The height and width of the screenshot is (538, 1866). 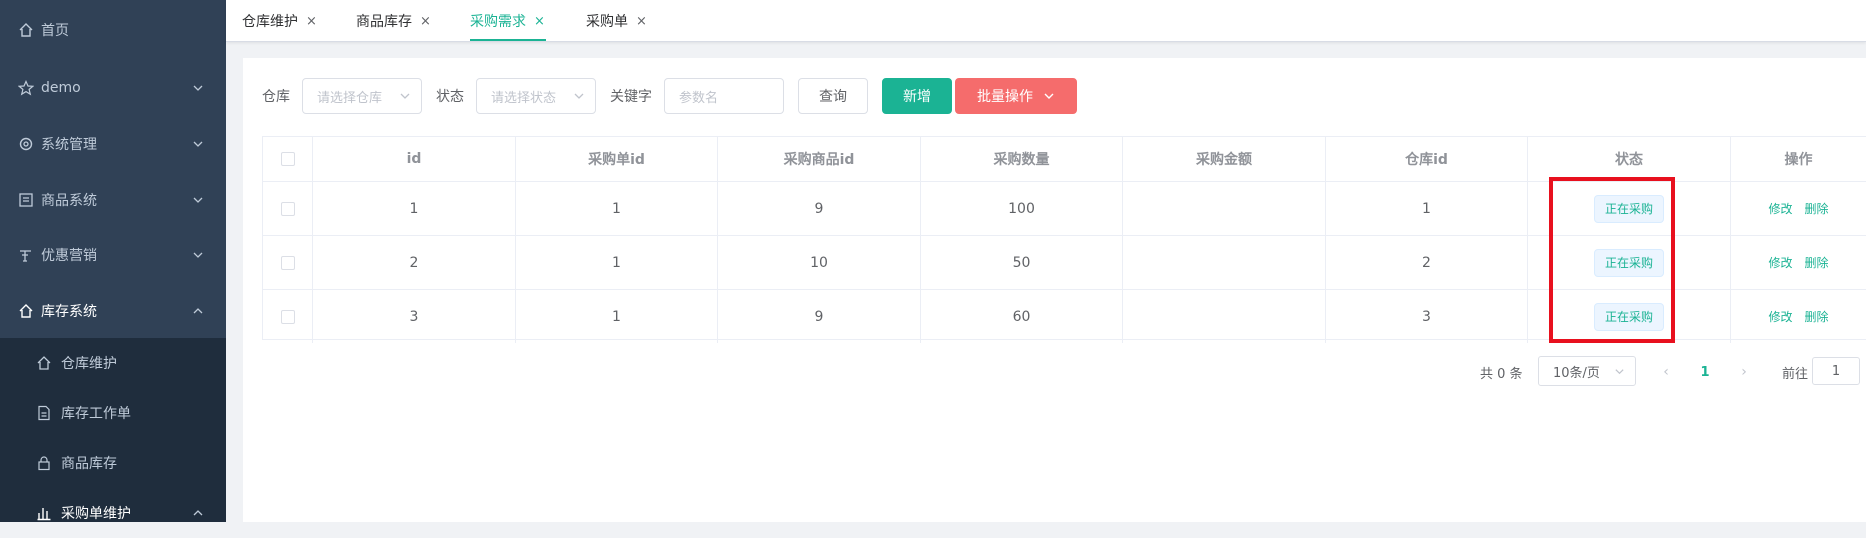 What do you see at coordinates (350, 98) in the screenshot?
I see `warehouse-placeholder: 请选择仓库` at bounding box center [350, 98].